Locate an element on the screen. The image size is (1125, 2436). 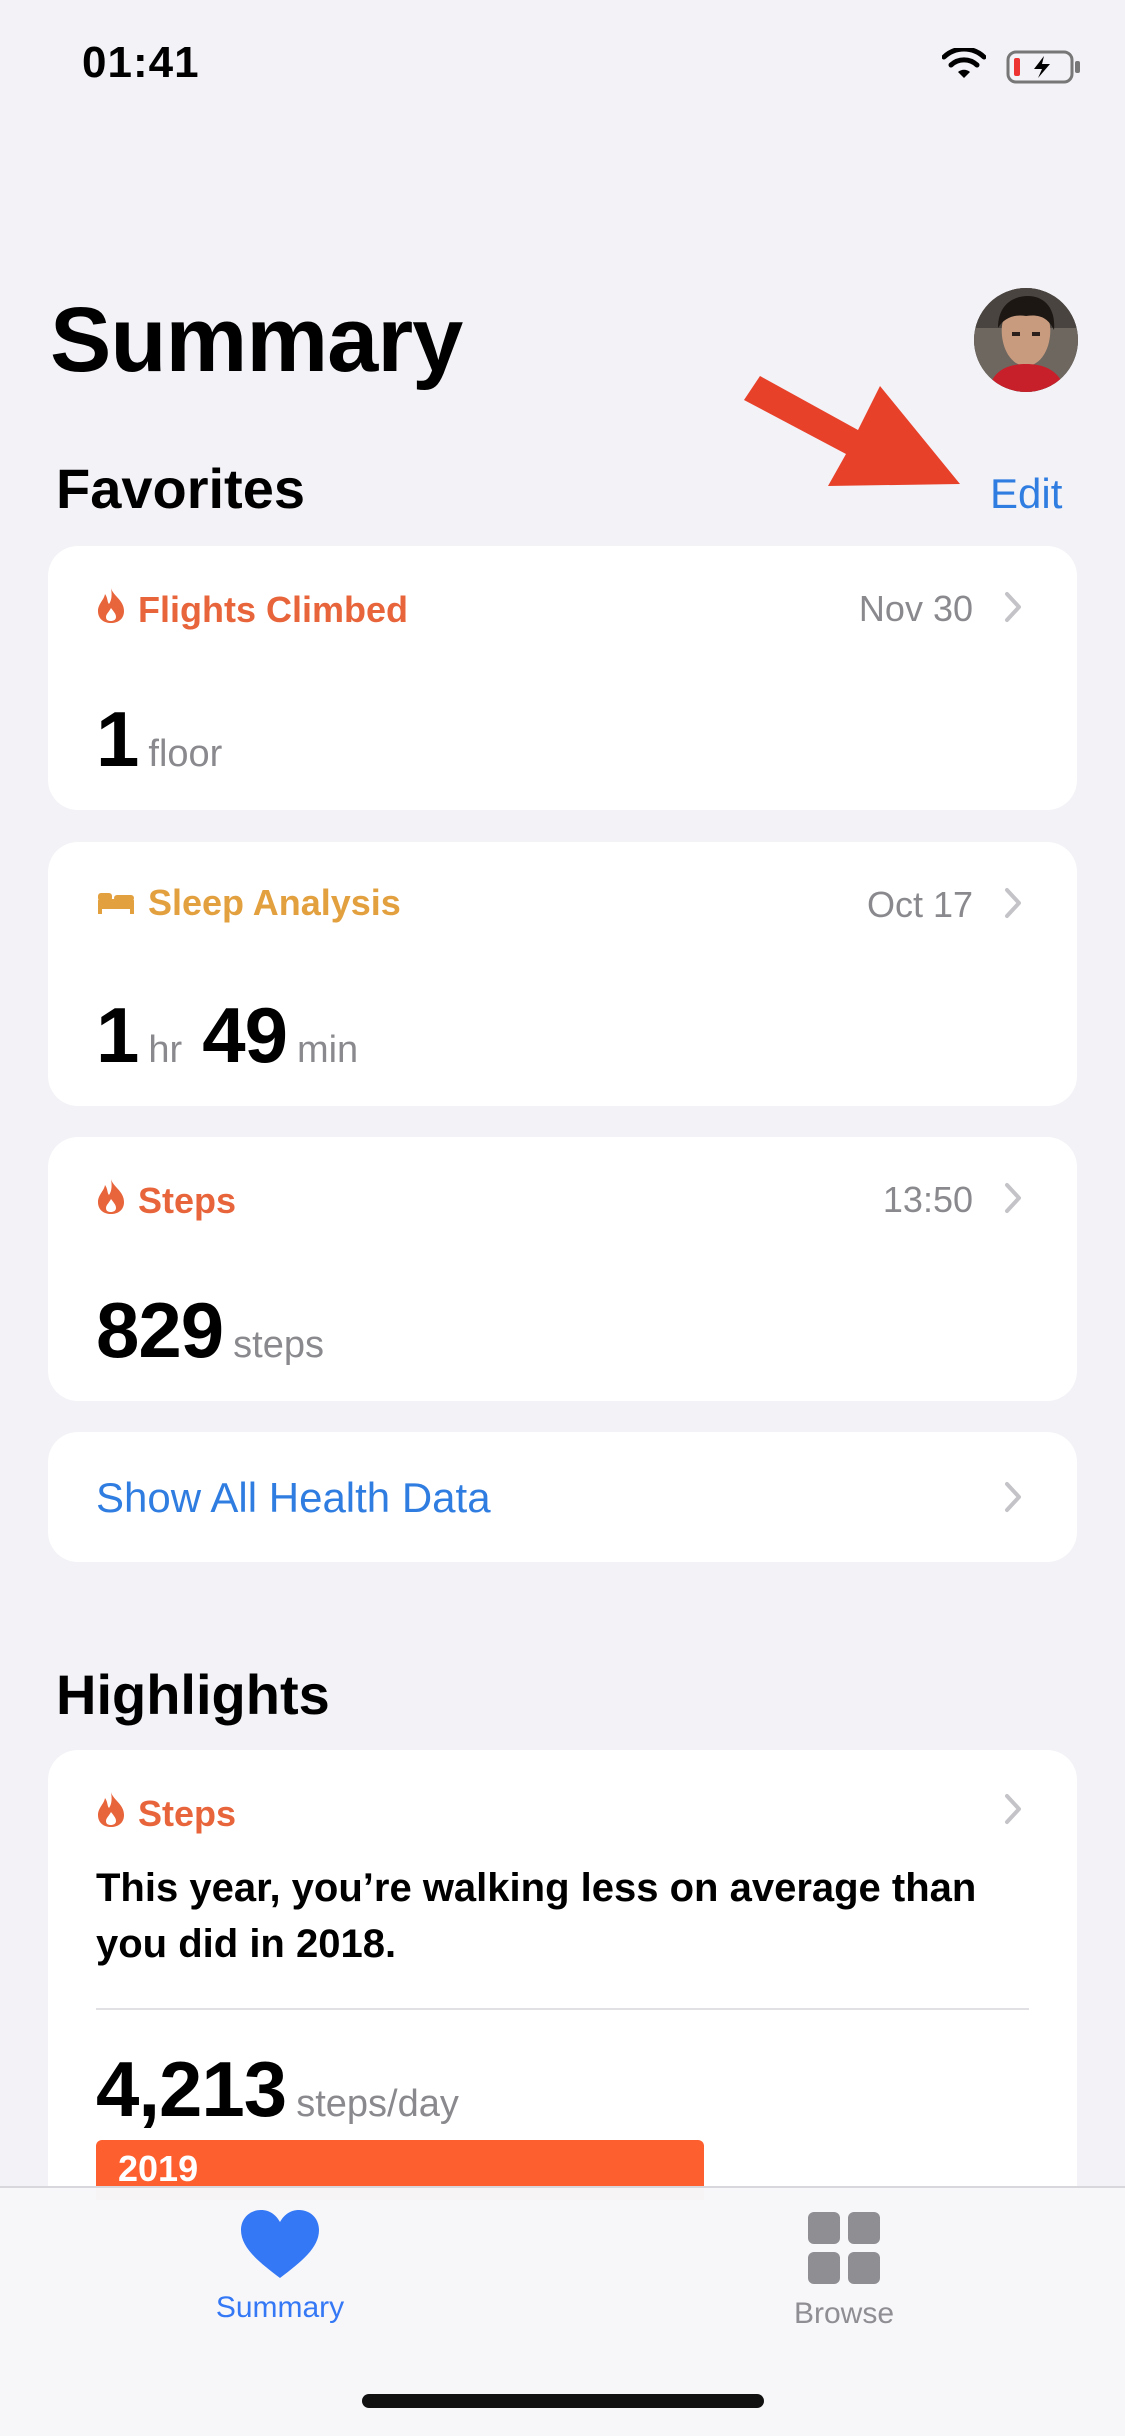
card-value-hours: 1 is located at coordinates (117, 1035).